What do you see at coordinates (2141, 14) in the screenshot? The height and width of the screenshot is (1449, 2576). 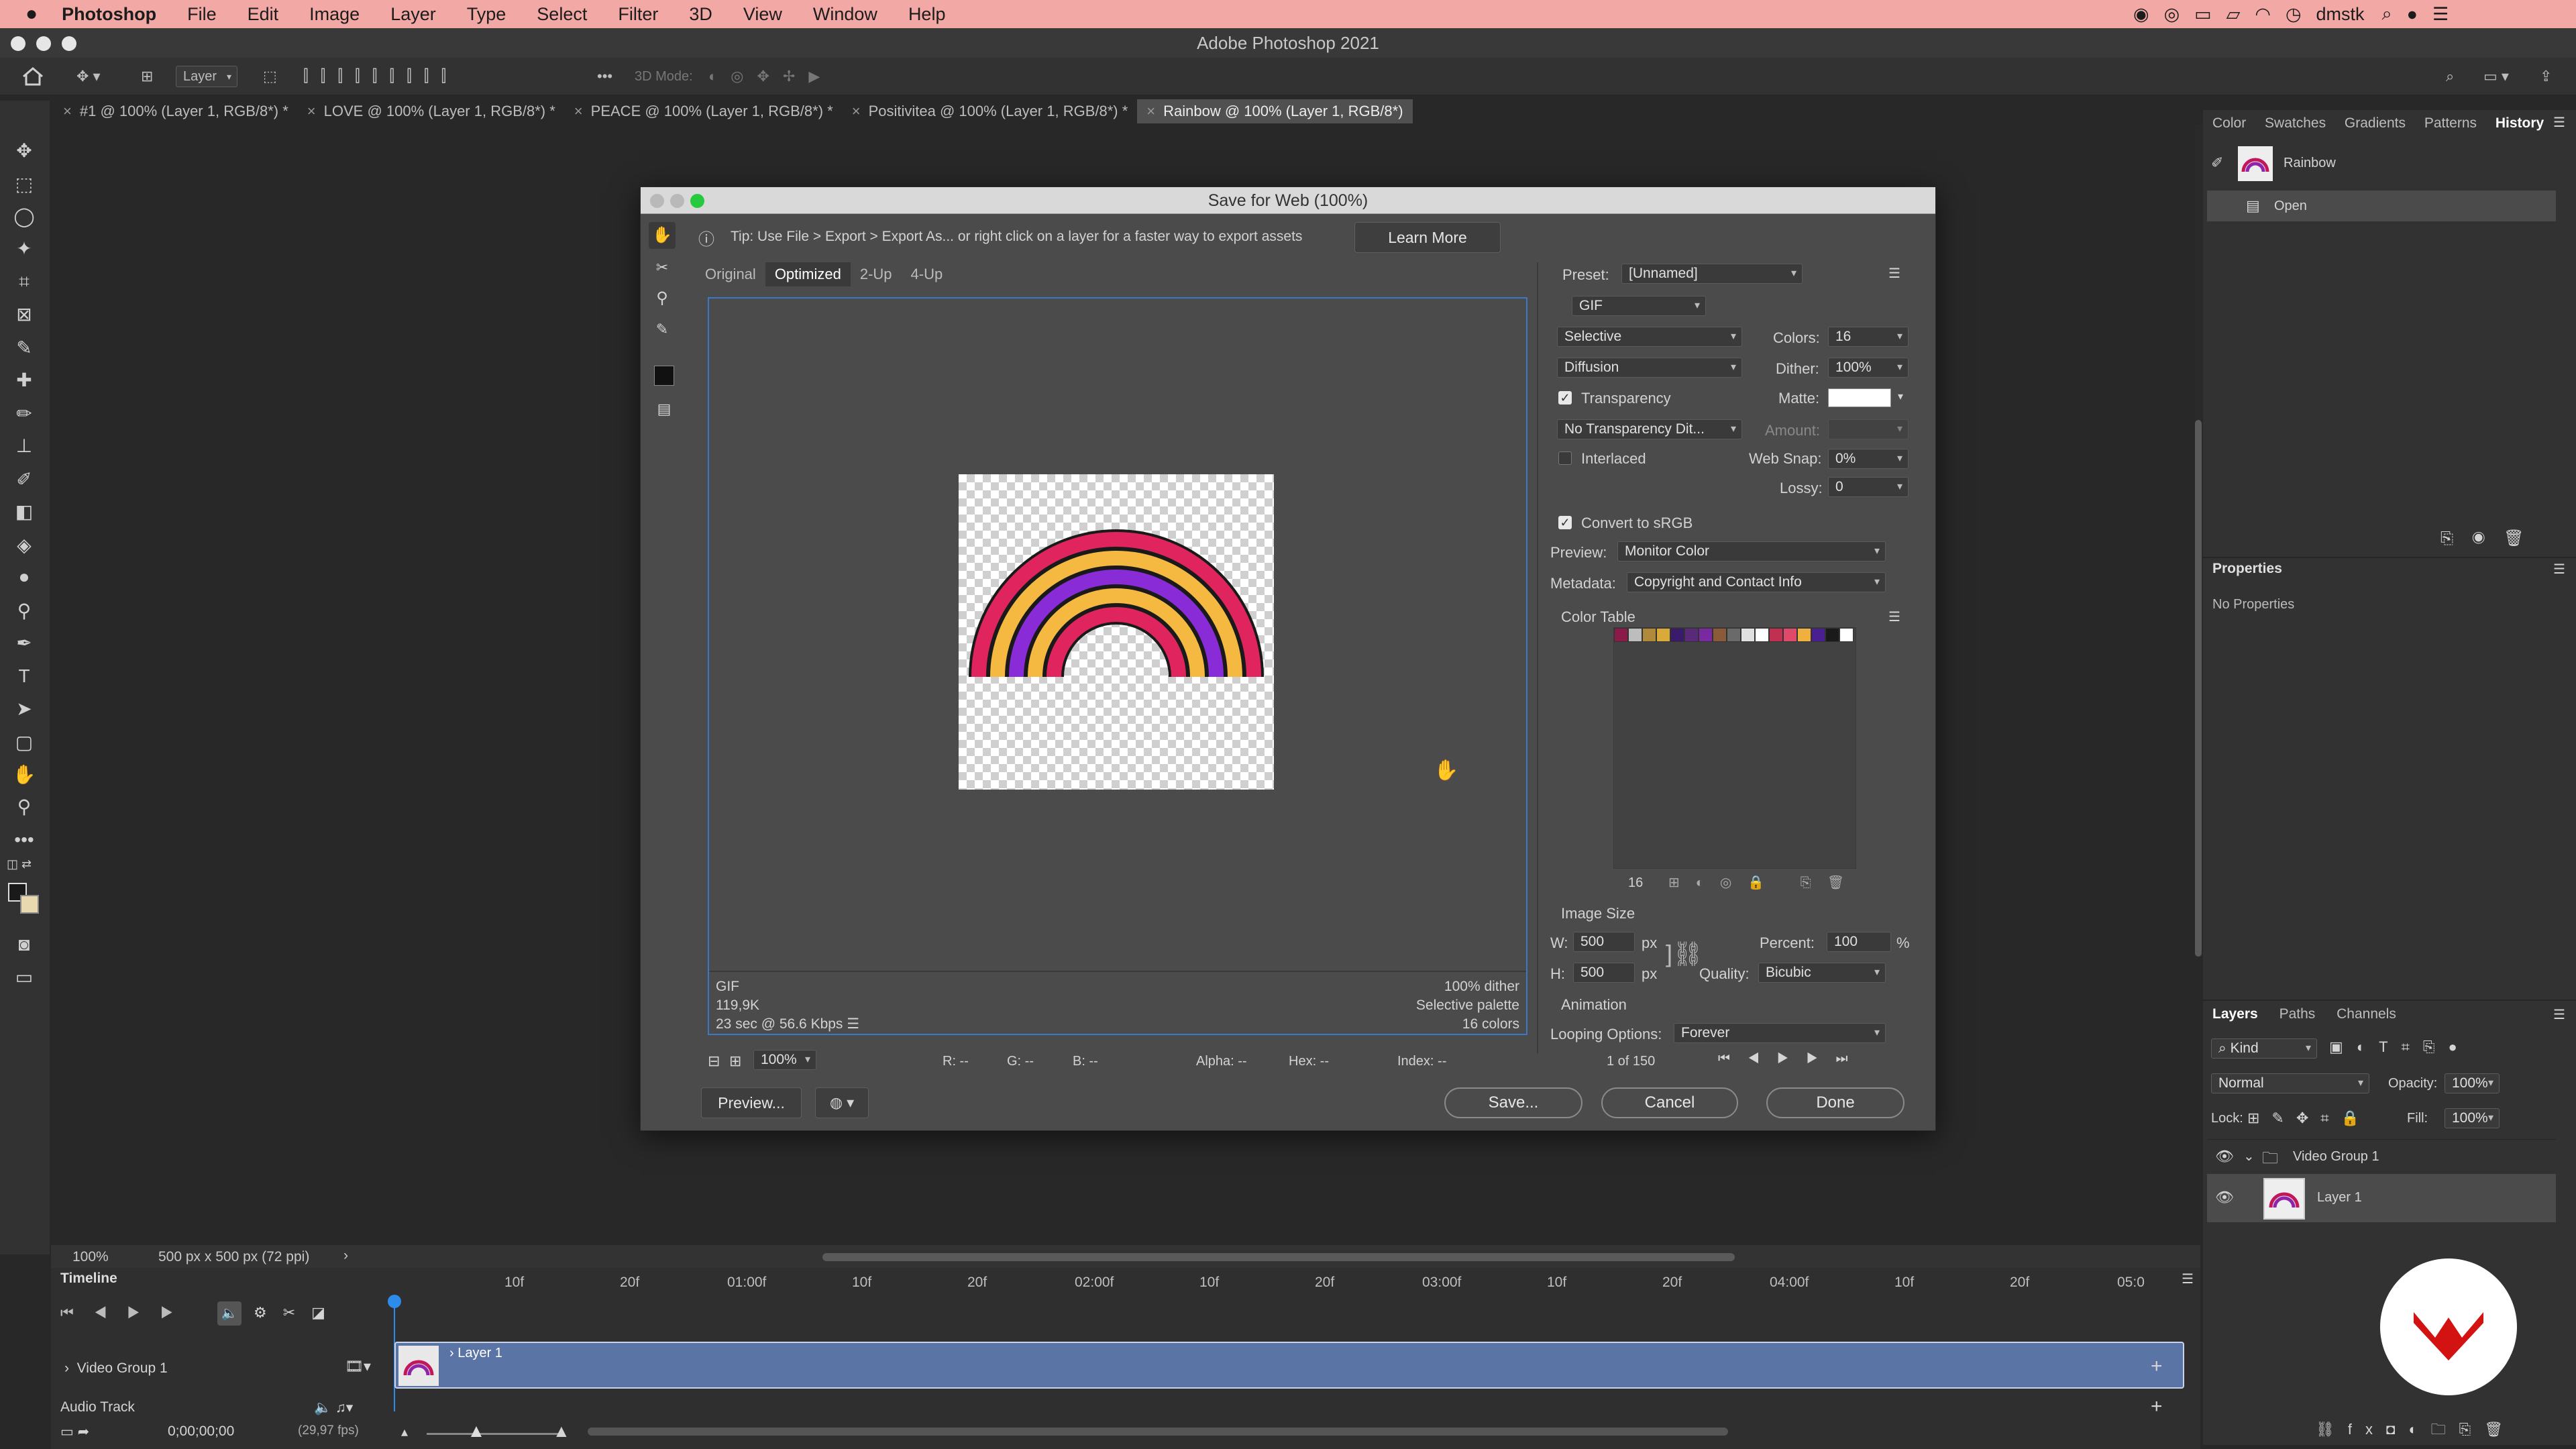 I see `creative-cloud-icon: ◉` at bounding box center [2141, 14].